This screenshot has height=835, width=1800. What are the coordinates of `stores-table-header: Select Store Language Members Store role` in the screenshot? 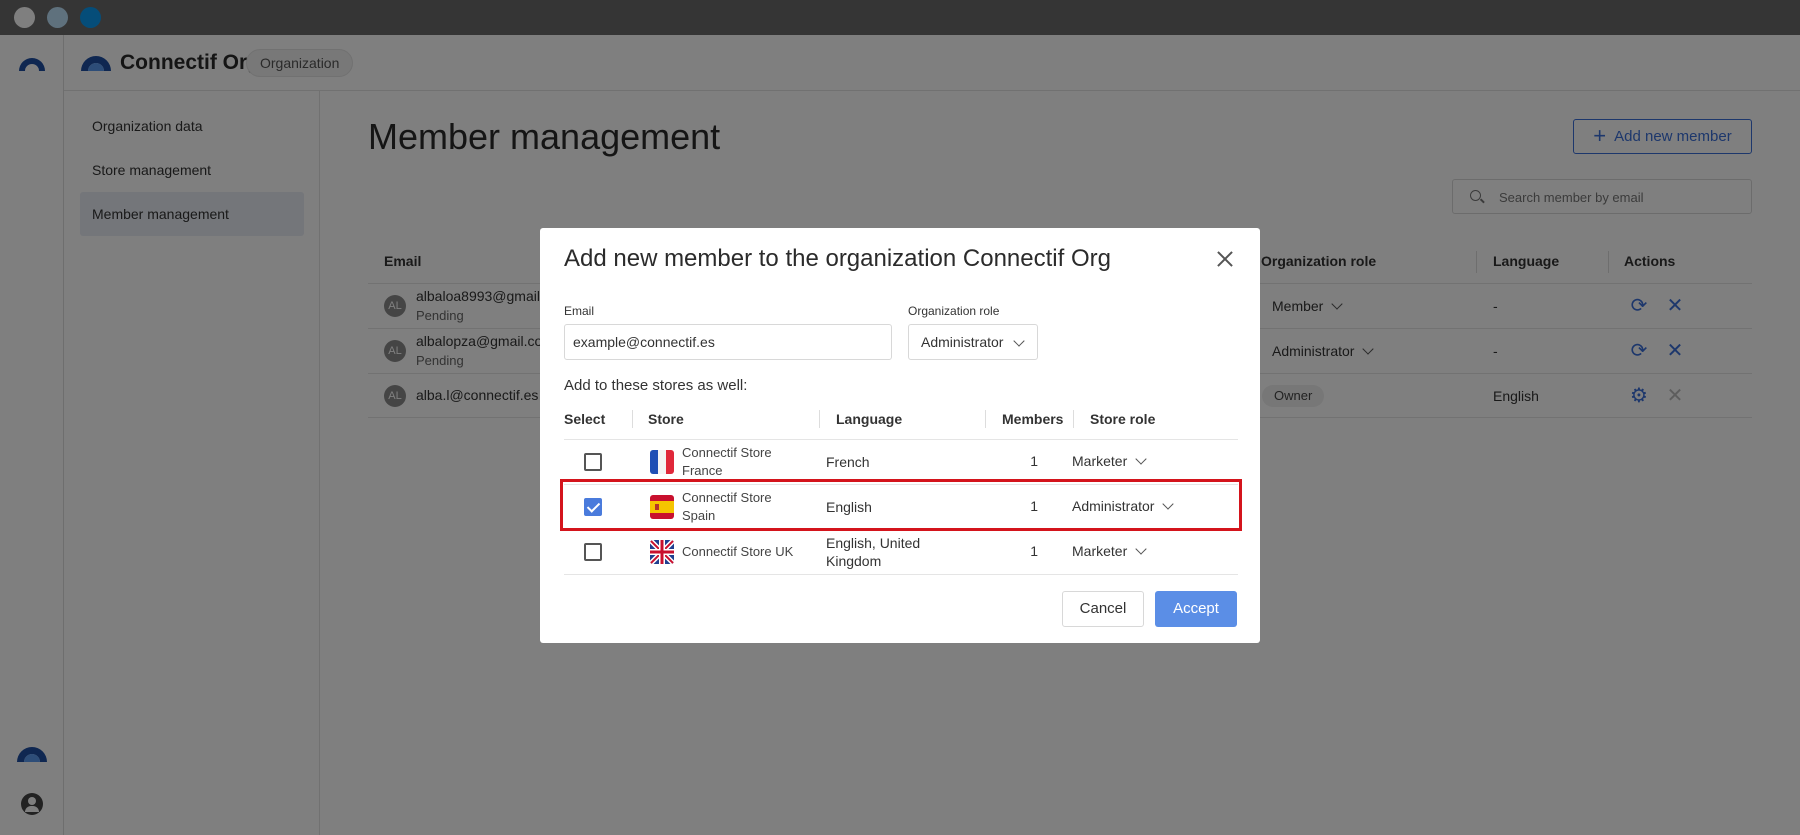 It's located at (901, 419).